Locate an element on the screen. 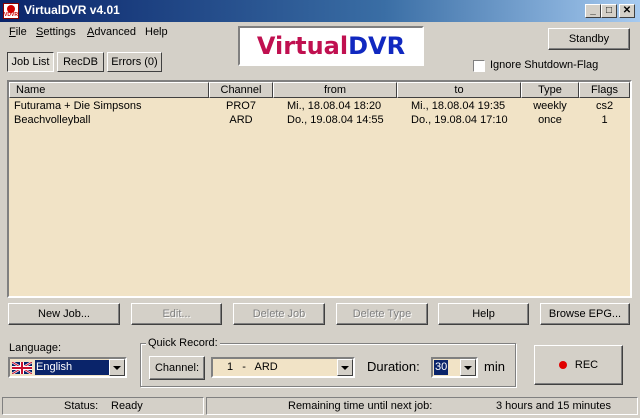 The image size is (640, 418). duration-unit: min is located at coordinates (494, 366).